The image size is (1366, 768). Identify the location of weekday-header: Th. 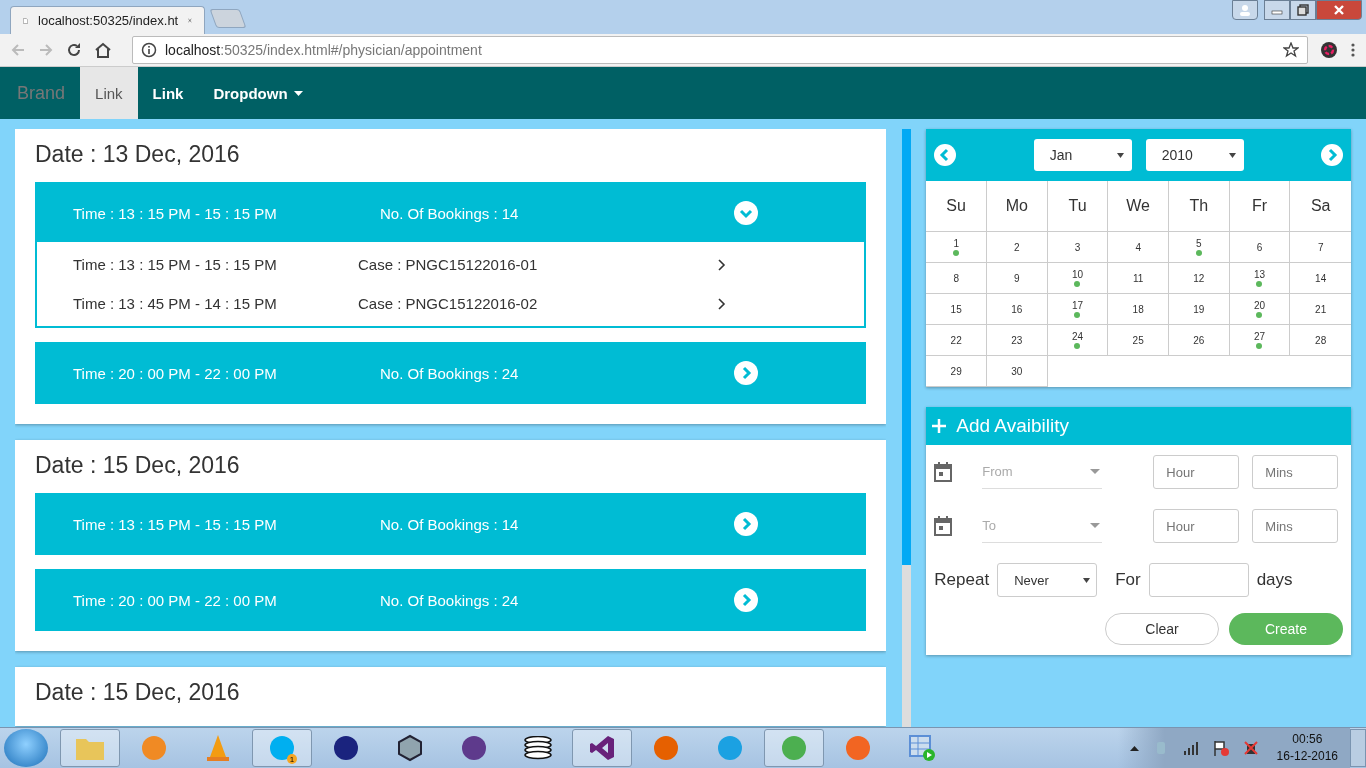
(1199, 206).